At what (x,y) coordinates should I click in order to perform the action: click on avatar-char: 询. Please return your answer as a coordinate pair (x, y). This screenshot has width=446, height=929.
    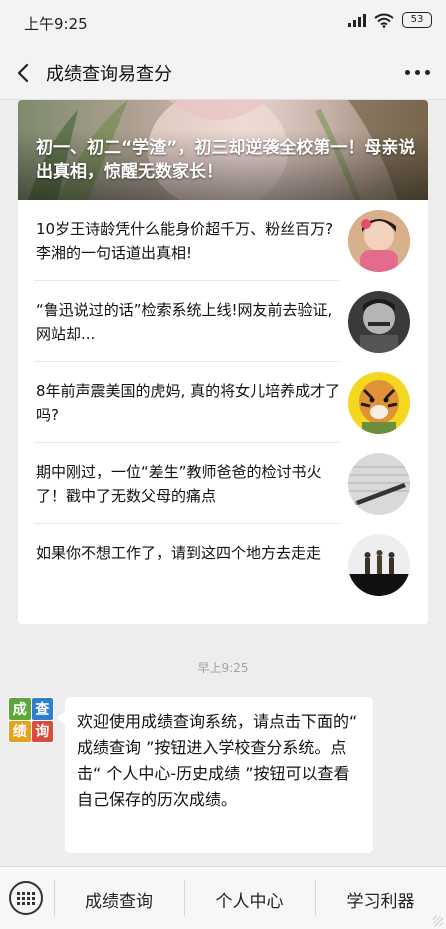
    Looking at the image, I should click on (42, 731).